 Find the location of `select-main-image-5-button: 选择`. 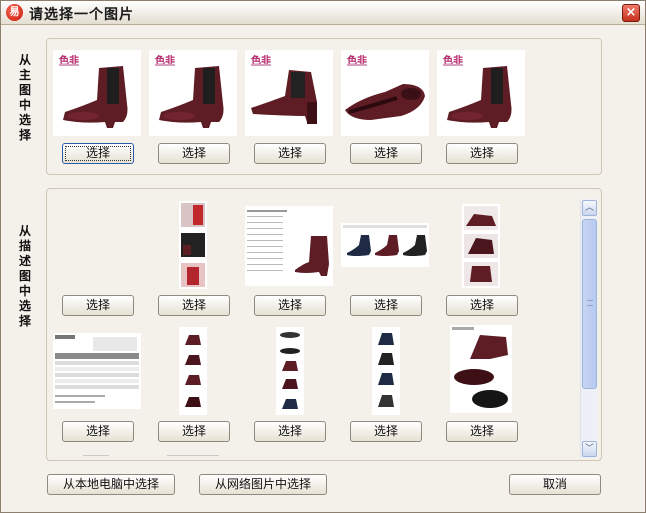

select-main-image-5-button: 选择 is located at coordinates (482, 153).